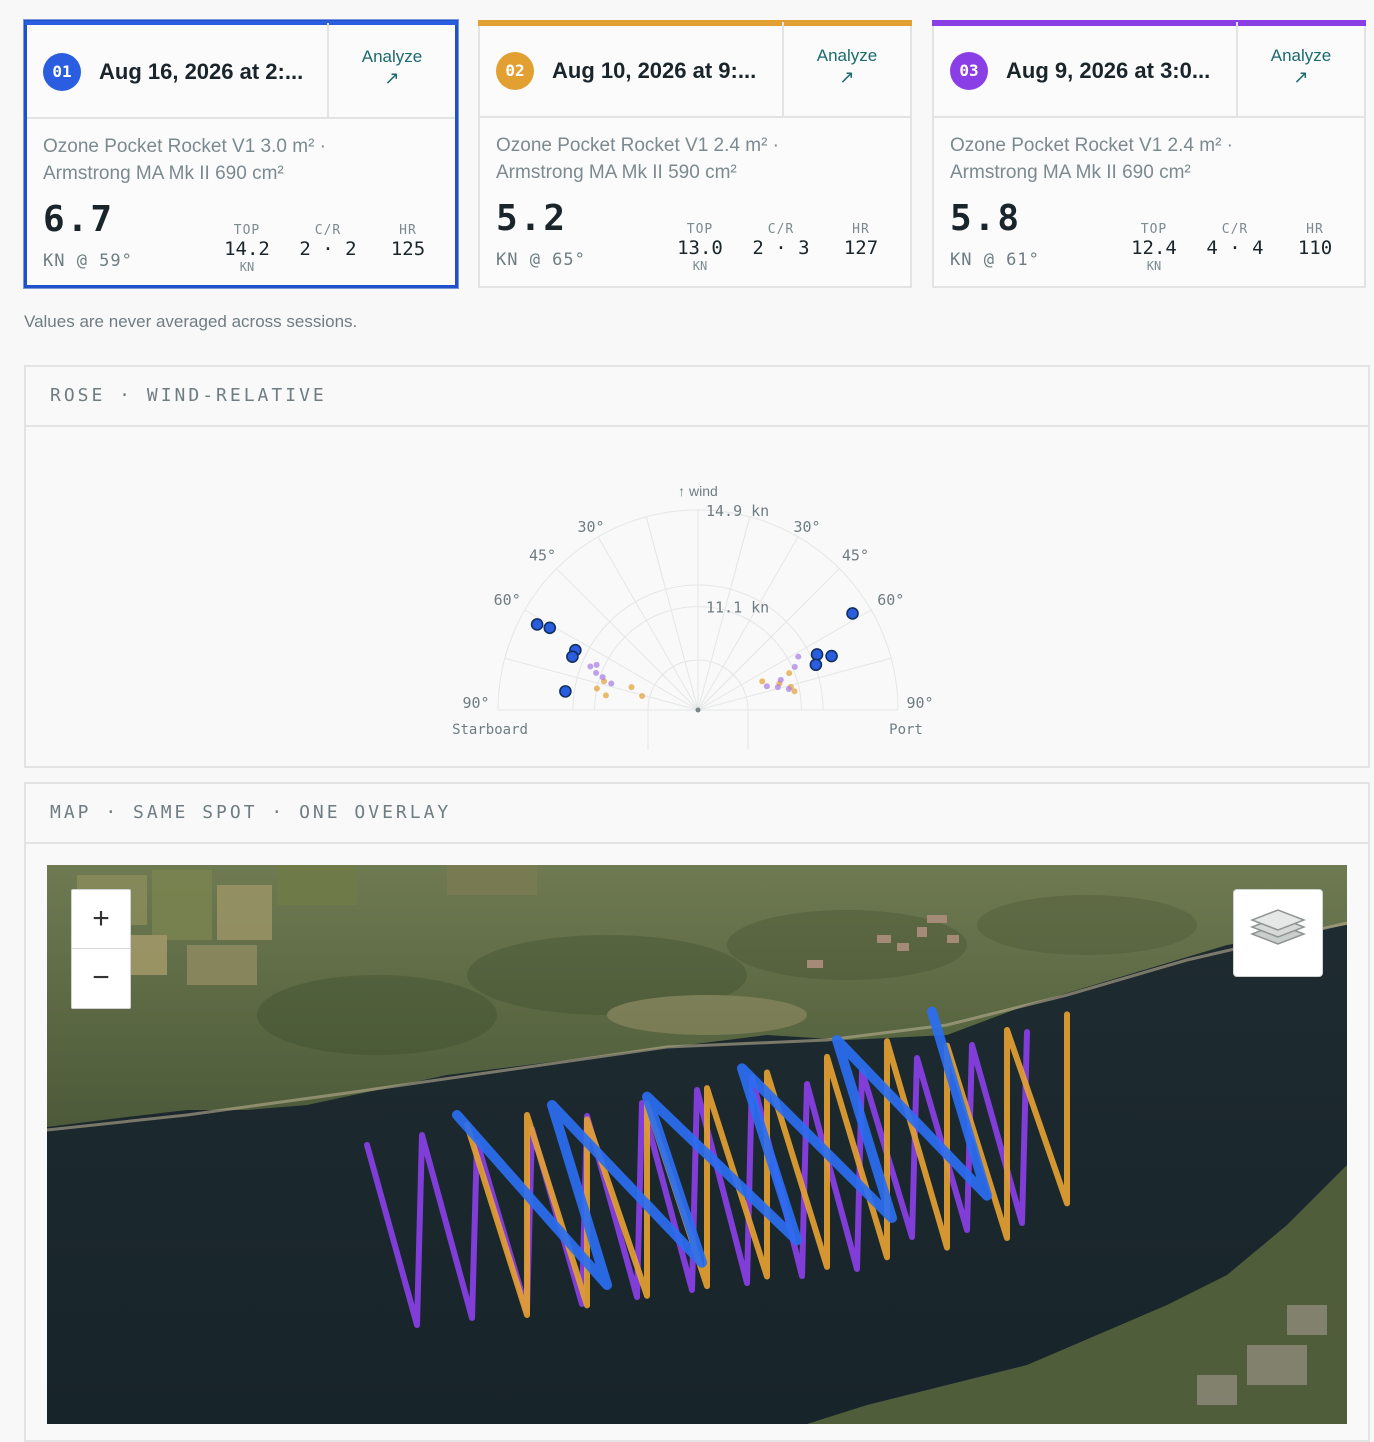  Describe the element at coordinates (515, 71) in the screenshot. I see `session-number-badge: 02` at that location.